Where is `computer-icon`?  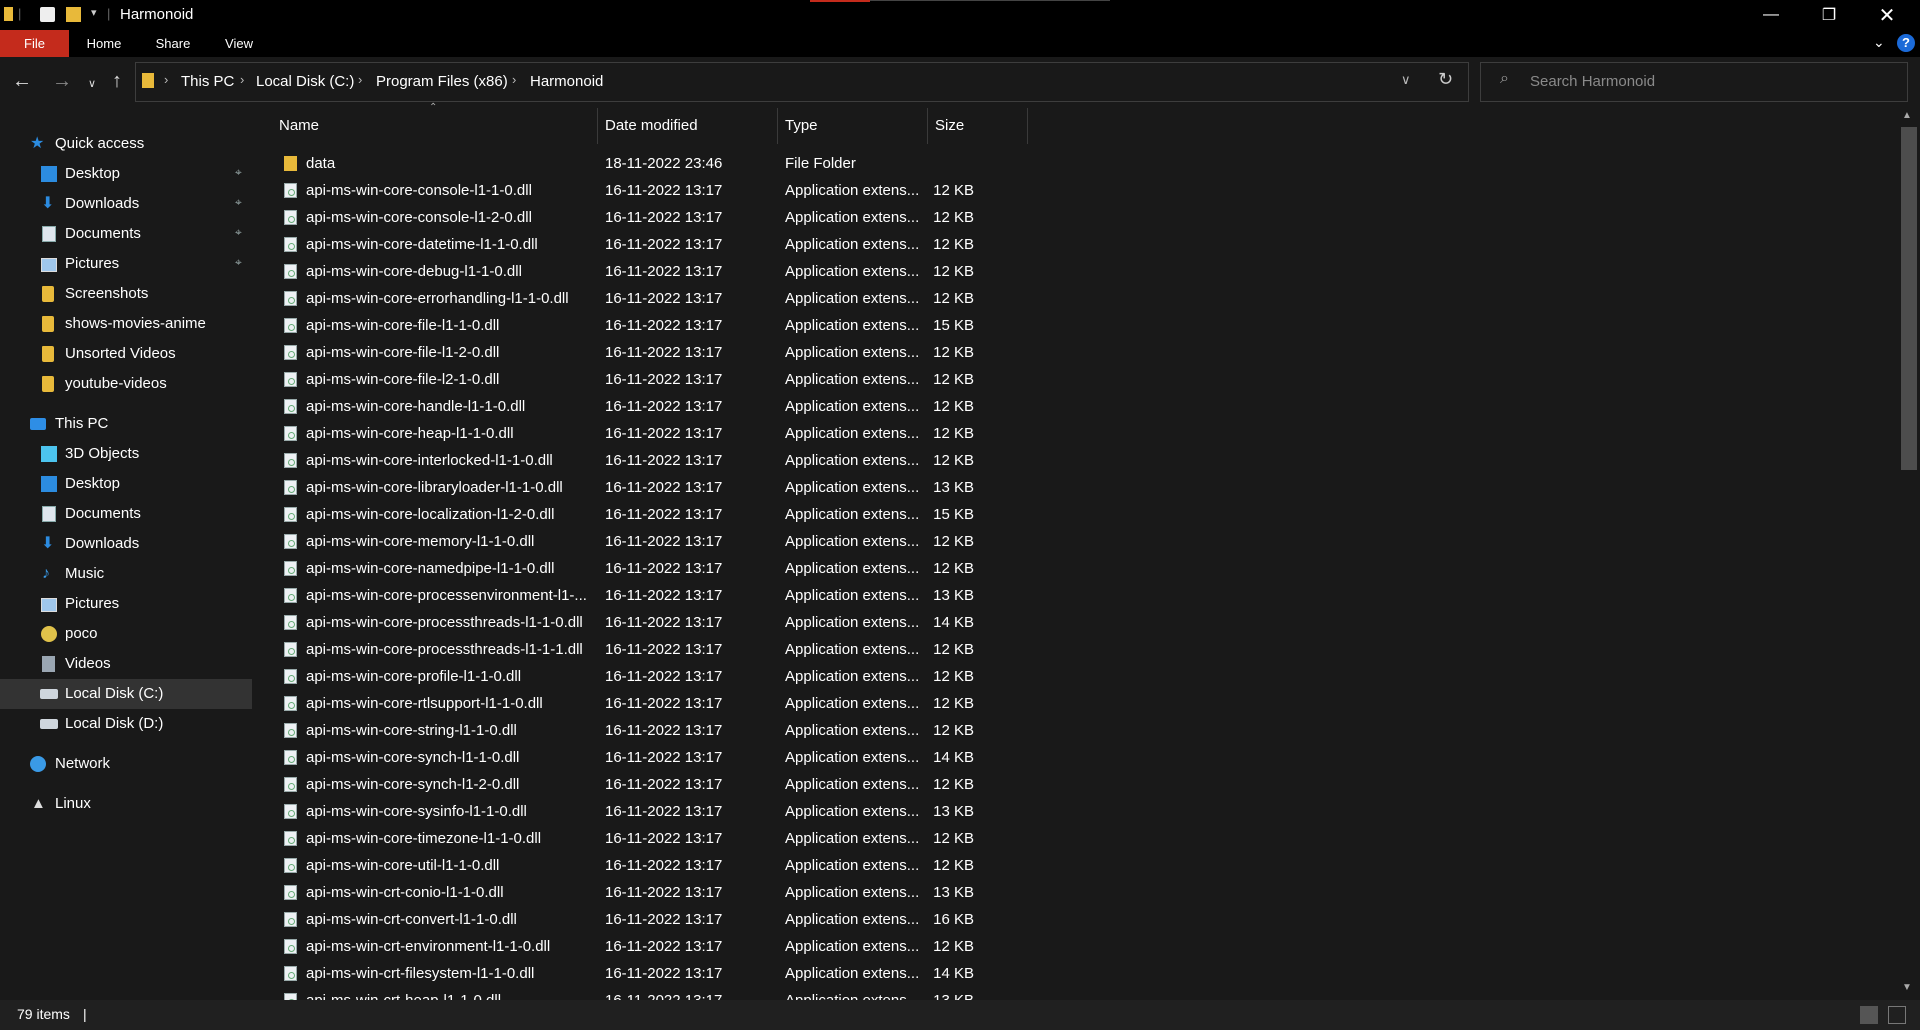
computer-icon is located at coordinates (38, 424).